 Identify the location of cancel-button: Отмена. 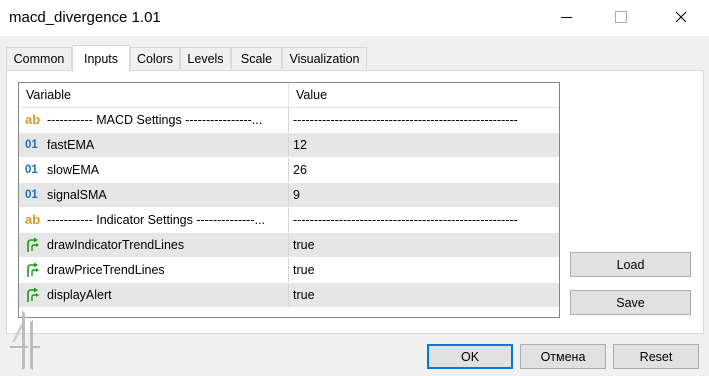
(563, 356).